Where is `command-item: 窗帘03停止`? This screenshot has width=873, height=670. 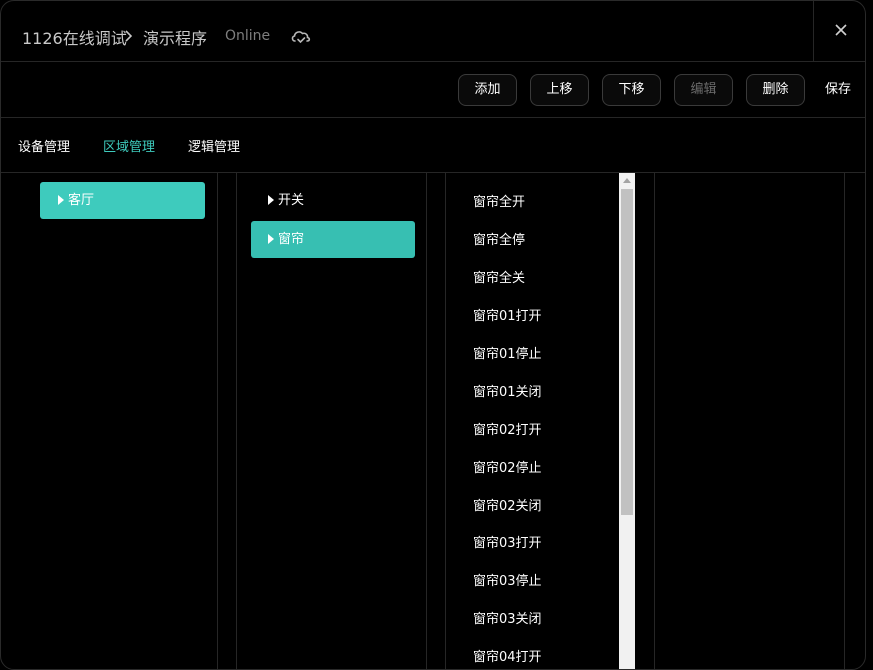
command-item: 窗帘03停止 is located at coordinates (507, 579).